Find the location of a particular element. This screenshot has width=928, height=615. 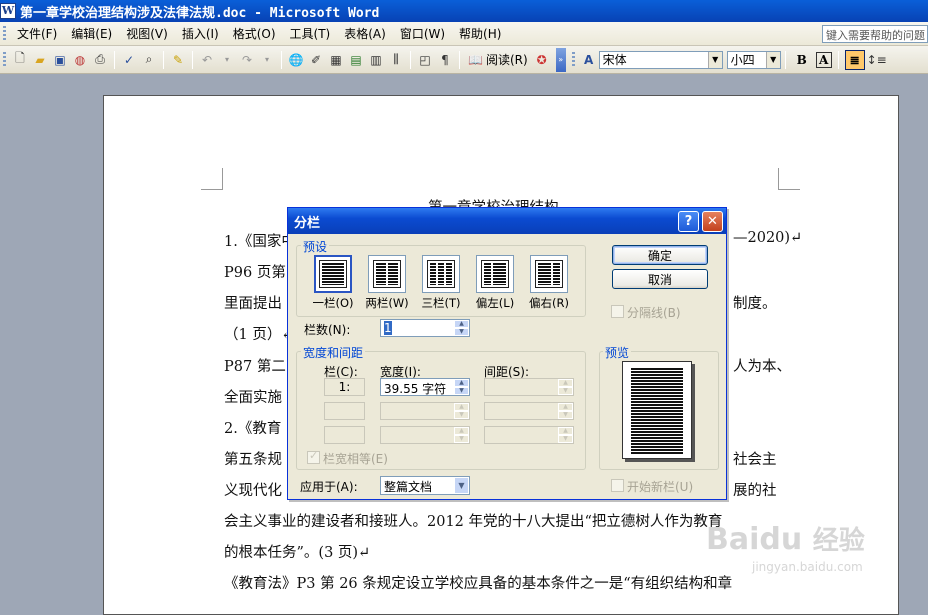

bold-button: B is located at coordinates (802, 60).